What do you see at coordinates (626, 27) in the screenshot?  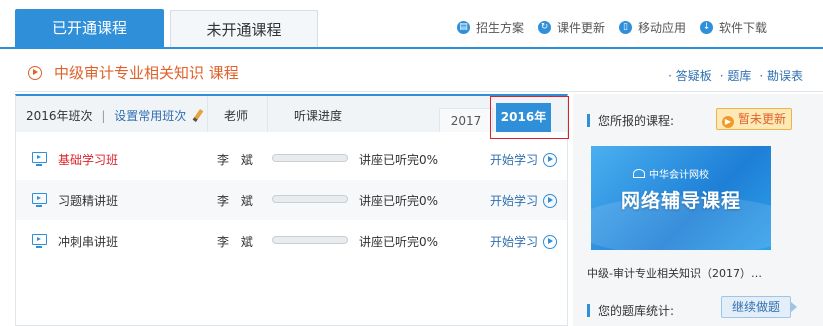 I see `mobile-icon: ▯` at bounding box center [626, 27].